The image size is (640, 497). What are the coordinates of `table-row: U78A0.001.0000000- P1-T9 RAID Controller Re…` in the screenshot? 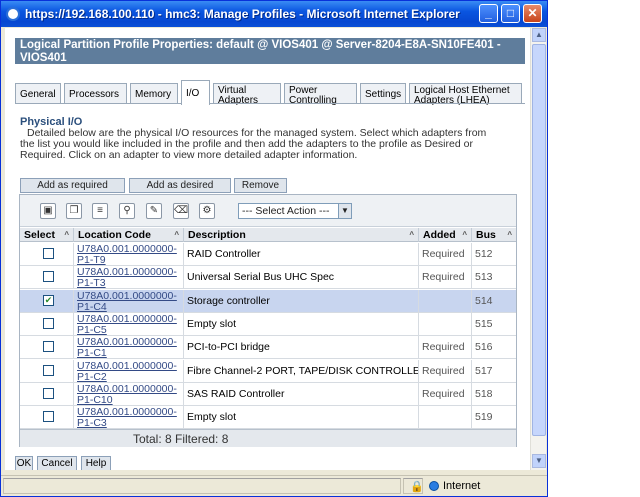 It's located at (268, 254).